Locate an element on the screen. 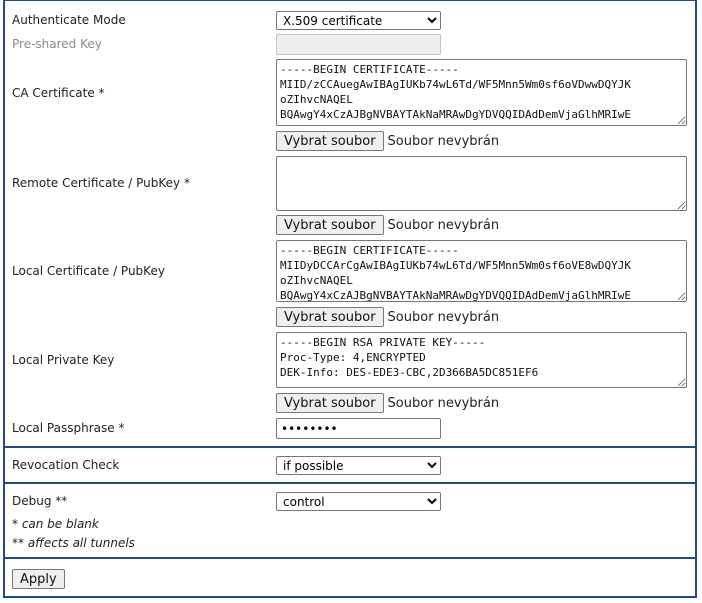 The width and height of the screenshot is (702, 603). local-key-label: Local Private Key is located at coordinates (63, 360).